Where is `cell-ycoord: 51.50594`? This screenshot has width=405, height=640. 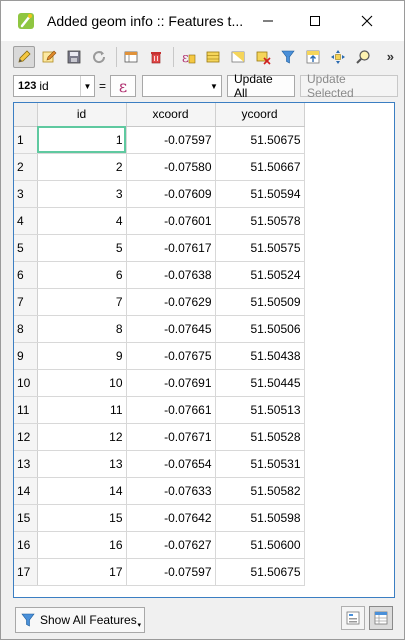 cell-ycoord: 51.50594 is located at coordinates (260, 194).